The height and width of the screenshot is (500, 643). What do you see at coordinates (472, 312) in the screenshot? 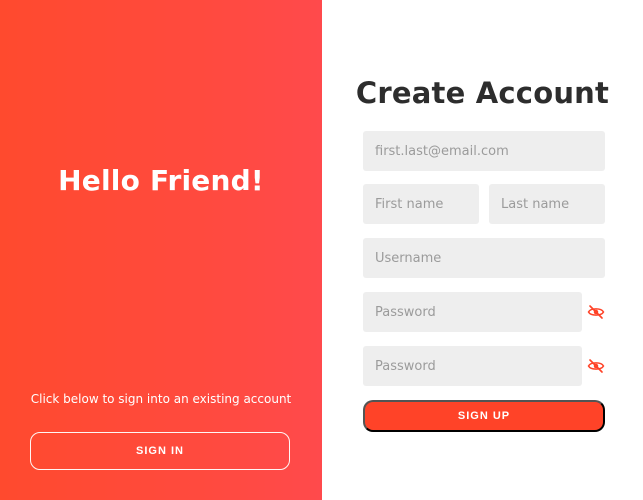
I see `password-field` at bounding box center [472, 312].